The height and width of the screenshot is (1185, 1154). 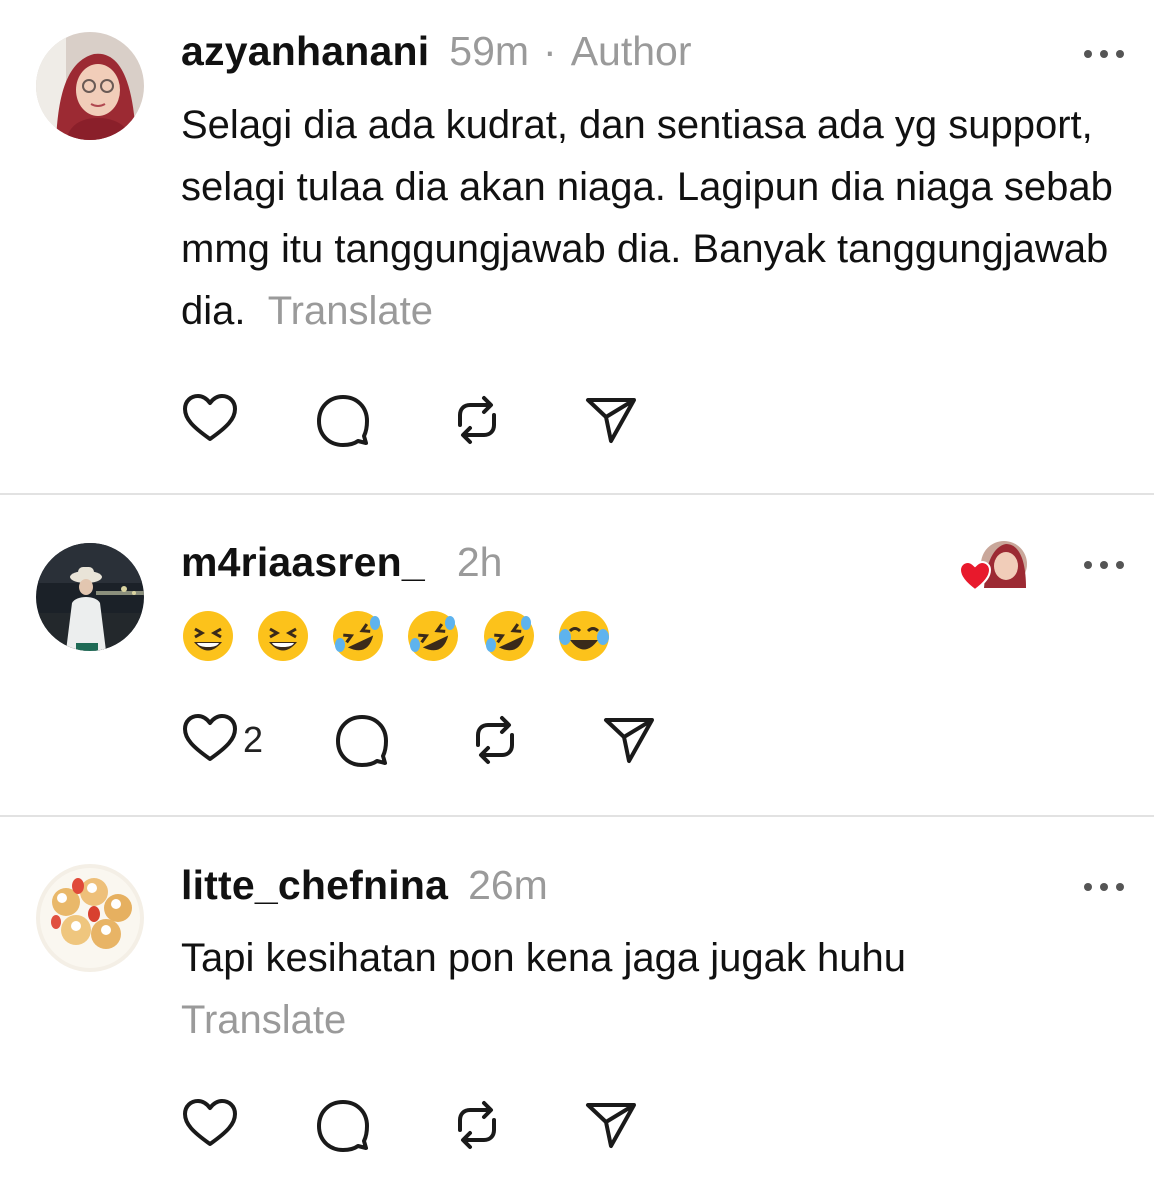 I want to click on post-header: m4riaasren_ 2h, so click(x=341, y=562).